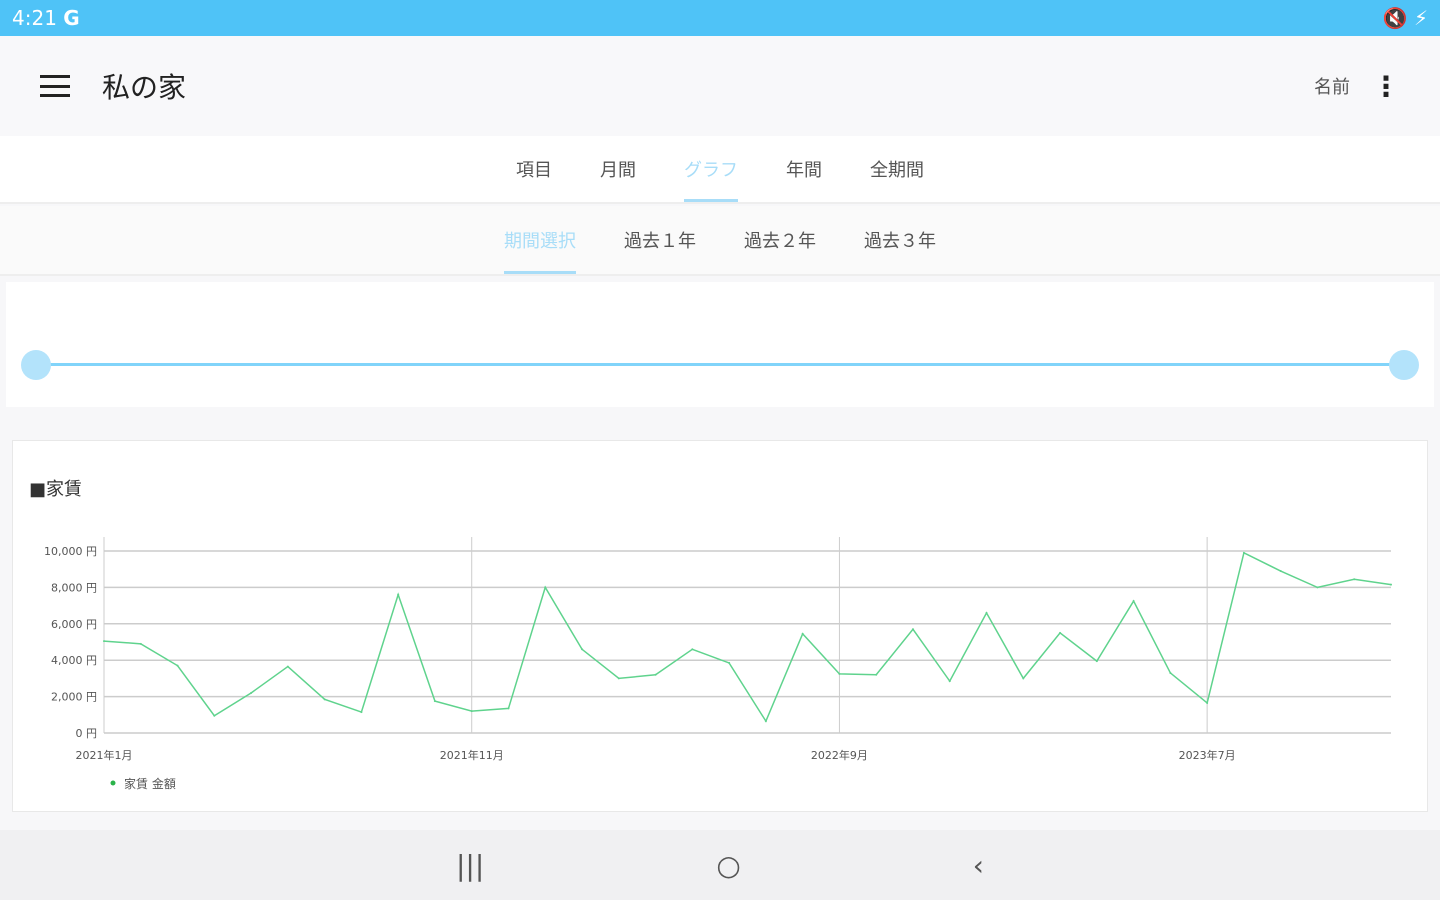 This screenshot has height=900, width=1440. Describe the element at coordinates (113, 783) in the screenshot. I see `legend-marker` at that location.